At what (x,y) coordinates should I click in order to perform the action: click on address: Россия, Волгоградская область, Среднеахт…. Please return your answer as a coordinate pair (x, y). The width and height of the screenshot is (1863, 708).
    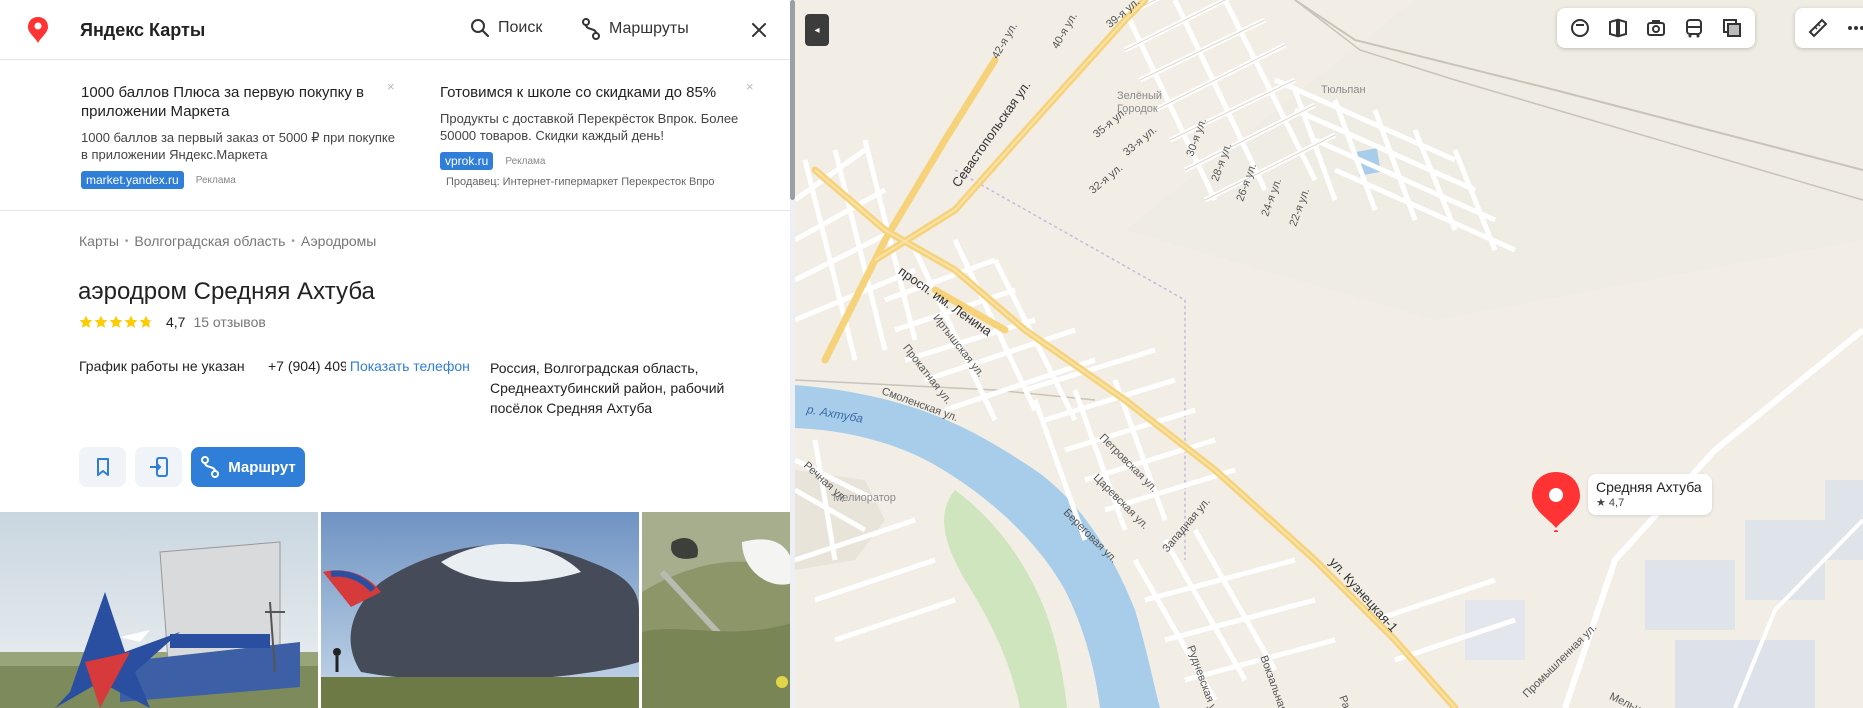
    Looking at the image, I should click on (607, 388).